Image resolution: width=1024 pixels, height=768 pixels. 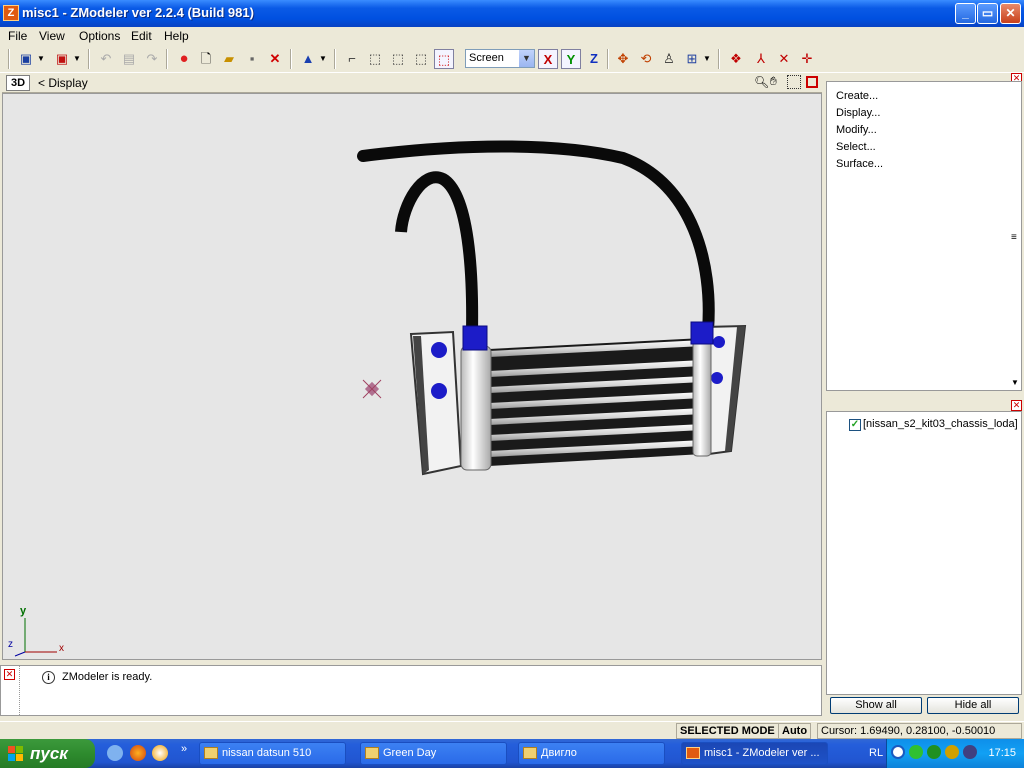 What do you see at coordinates (62, 59) in the screenshot?
I see `export-icon: ▣` at bounding box center [62, 59].